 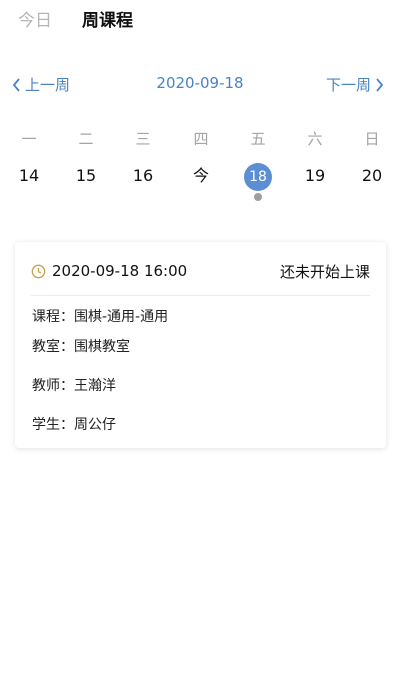 What do you see at coordinates (102, 347) in the screenshot?
I see `classroom-value: 围棋教室` at bounding box center [102, 347].